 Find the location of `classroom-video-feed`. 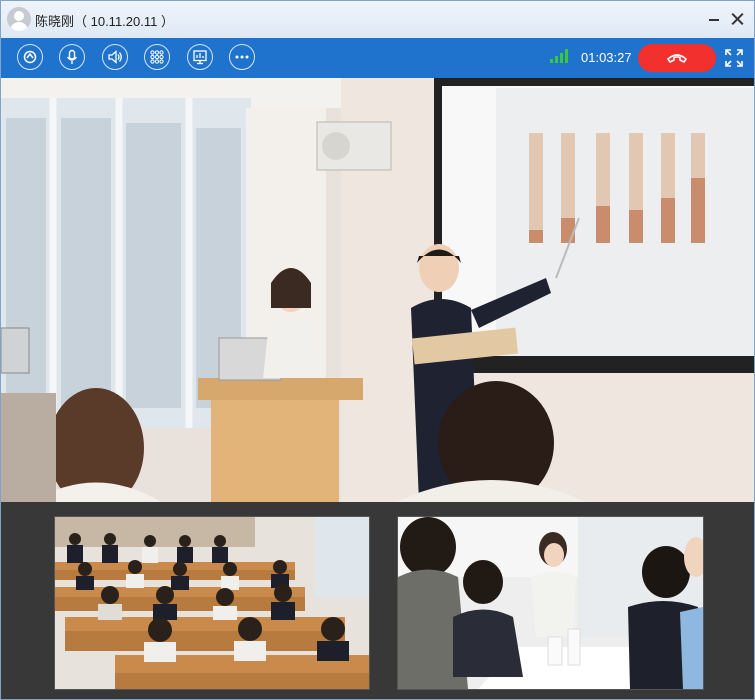

classroom-video-feed is located at coordinates (212, 603).